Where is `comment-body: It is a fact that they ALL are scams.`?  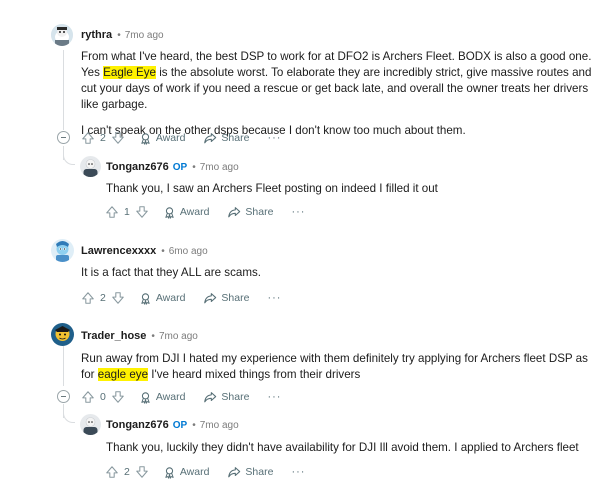 comment-body: It is a fact that they ALL are scams. is located at coordinates (171, 272).